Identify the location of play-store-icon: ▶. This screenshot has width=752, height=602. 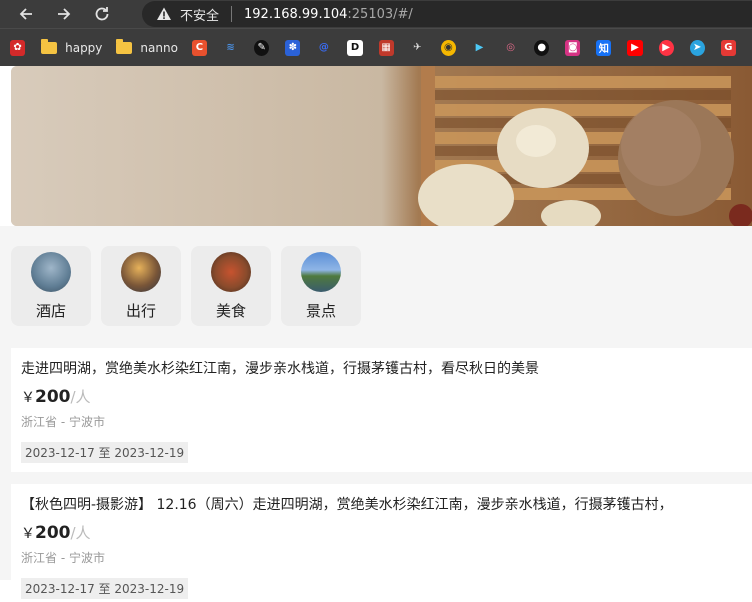
(479, 47).